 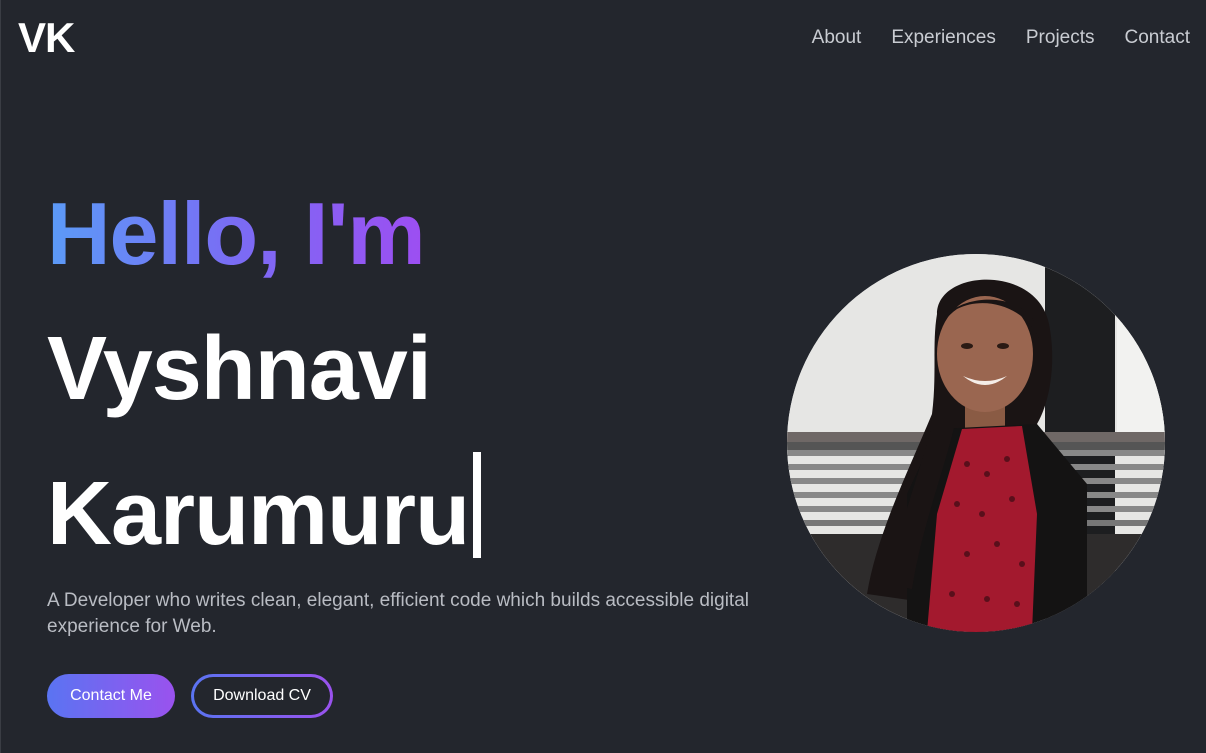 I want to click on nav-link-about: About, so click(x=837, y=38).